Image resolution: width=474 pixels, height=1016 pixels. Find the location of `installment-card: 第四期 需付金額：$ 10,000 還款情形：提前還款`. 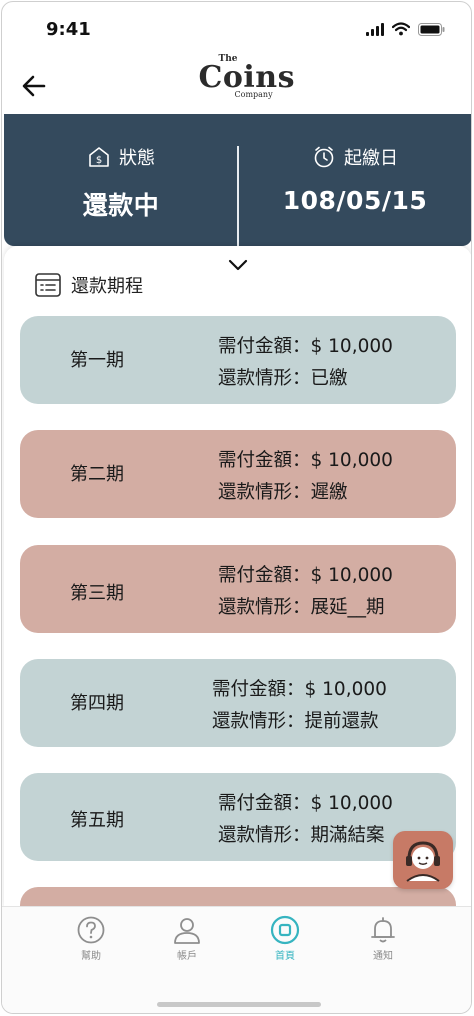

installment-card: 第四期 需付金額：$ 10,000 還款情形：提前還款 is located at coordinates (238, 703).